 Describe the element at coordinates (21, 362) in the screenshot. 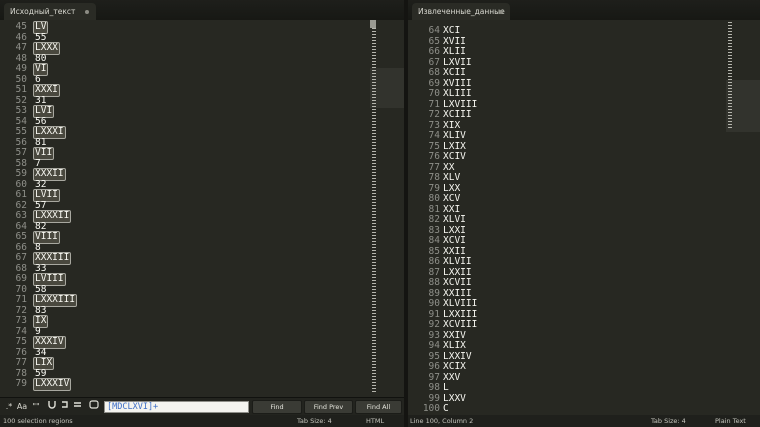

I see `line-number: 77` at that location.